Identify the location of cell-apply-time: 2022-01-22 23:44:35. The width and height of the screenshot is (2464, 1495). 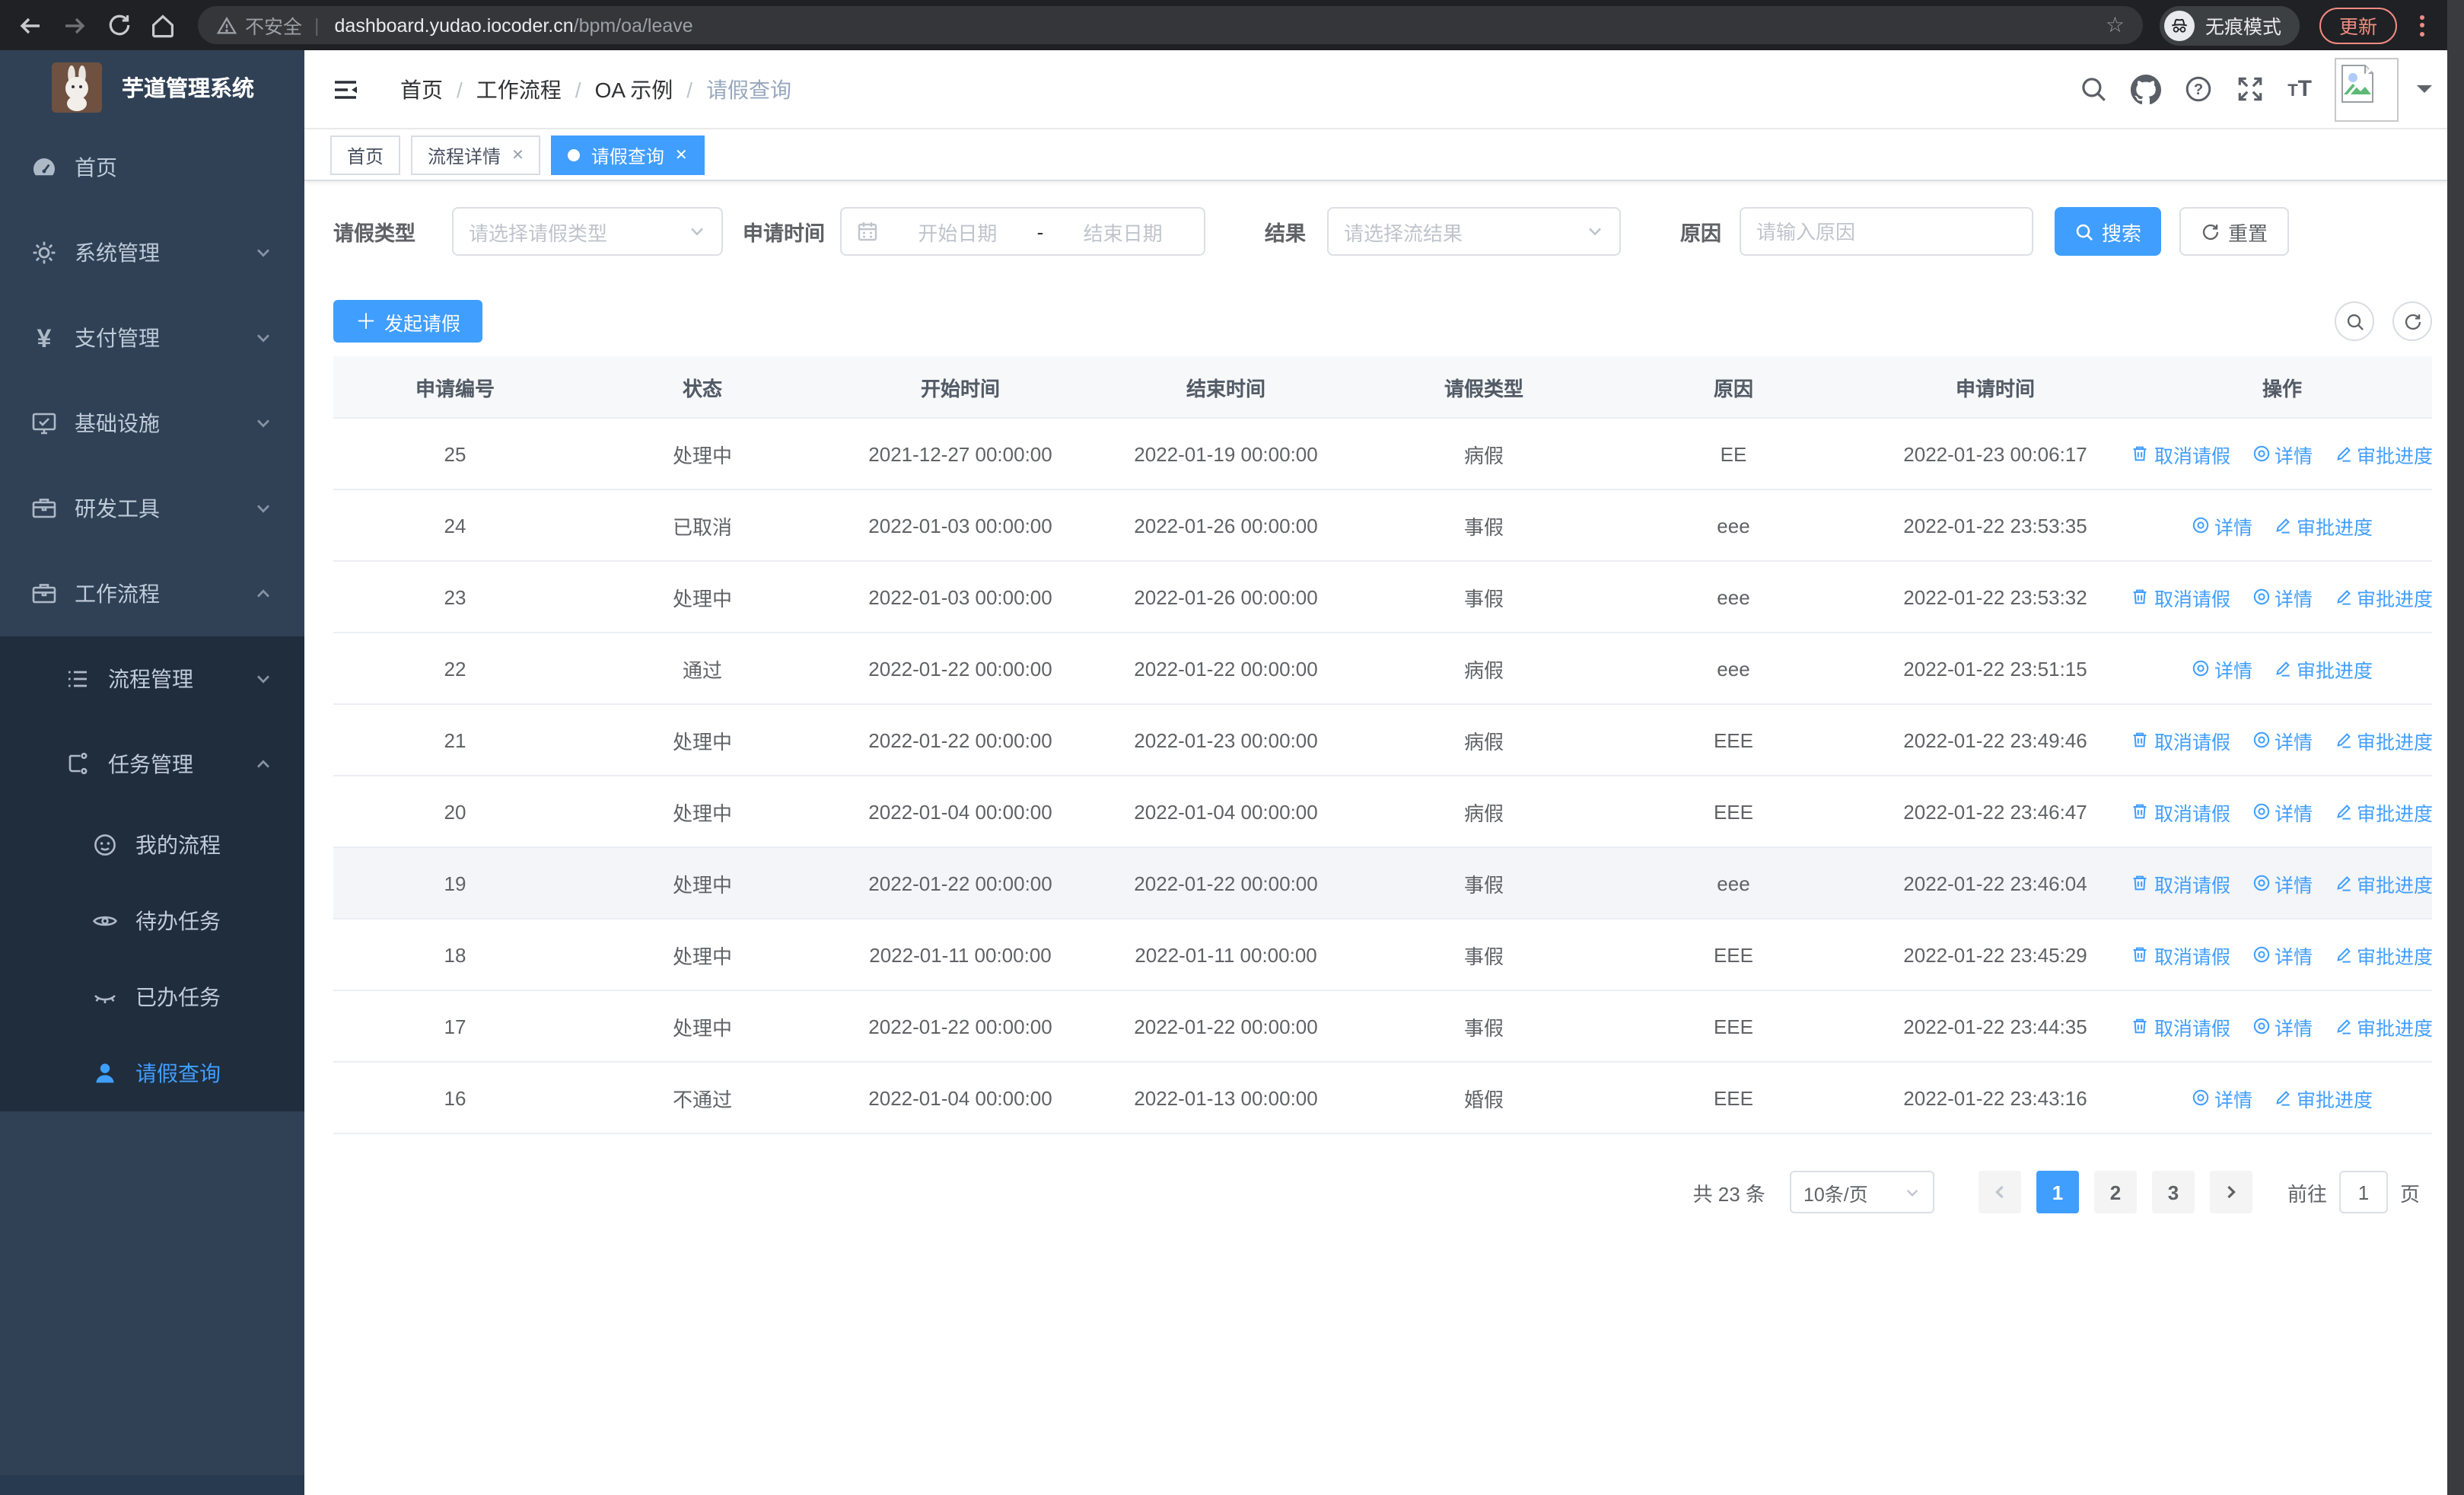
(1995, 1027).